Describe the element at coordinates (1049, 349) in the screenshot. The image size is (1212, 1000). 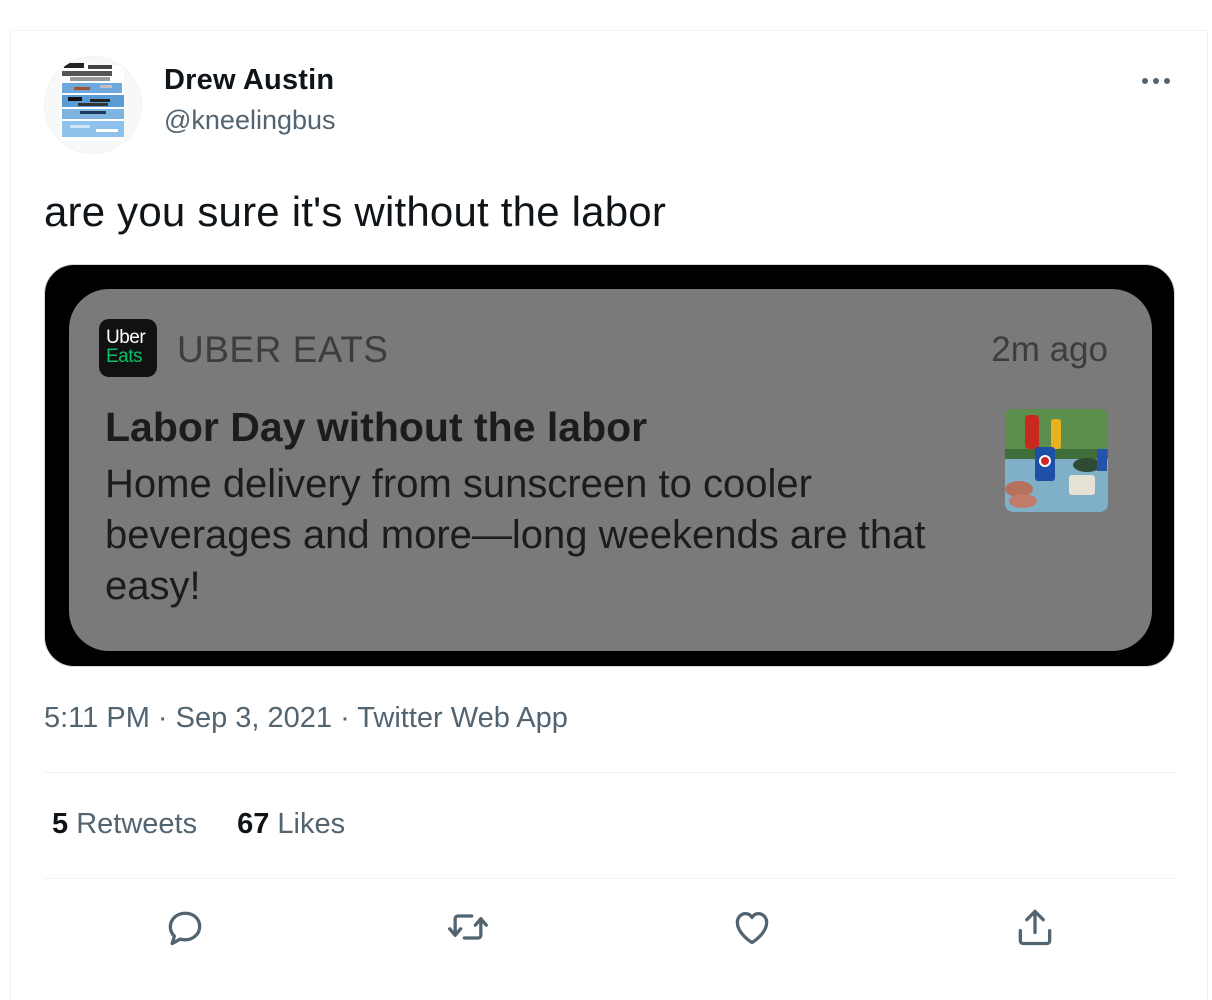
I see `notification-time: 2m ago` at that location.